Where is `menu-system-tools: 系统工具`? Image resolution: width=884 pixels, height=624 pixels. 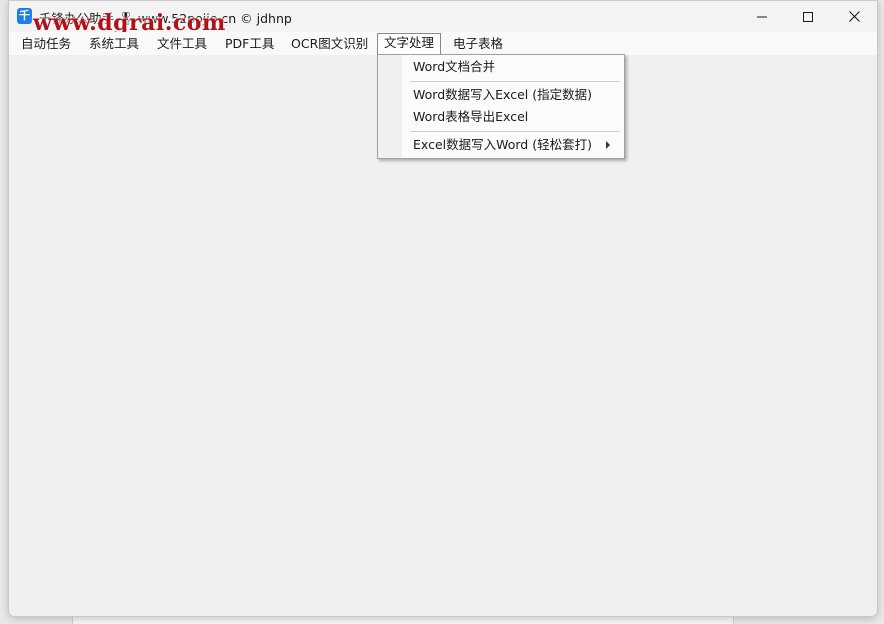
menu-system-tools: 系统工具 is located at coordinates (114, 43).